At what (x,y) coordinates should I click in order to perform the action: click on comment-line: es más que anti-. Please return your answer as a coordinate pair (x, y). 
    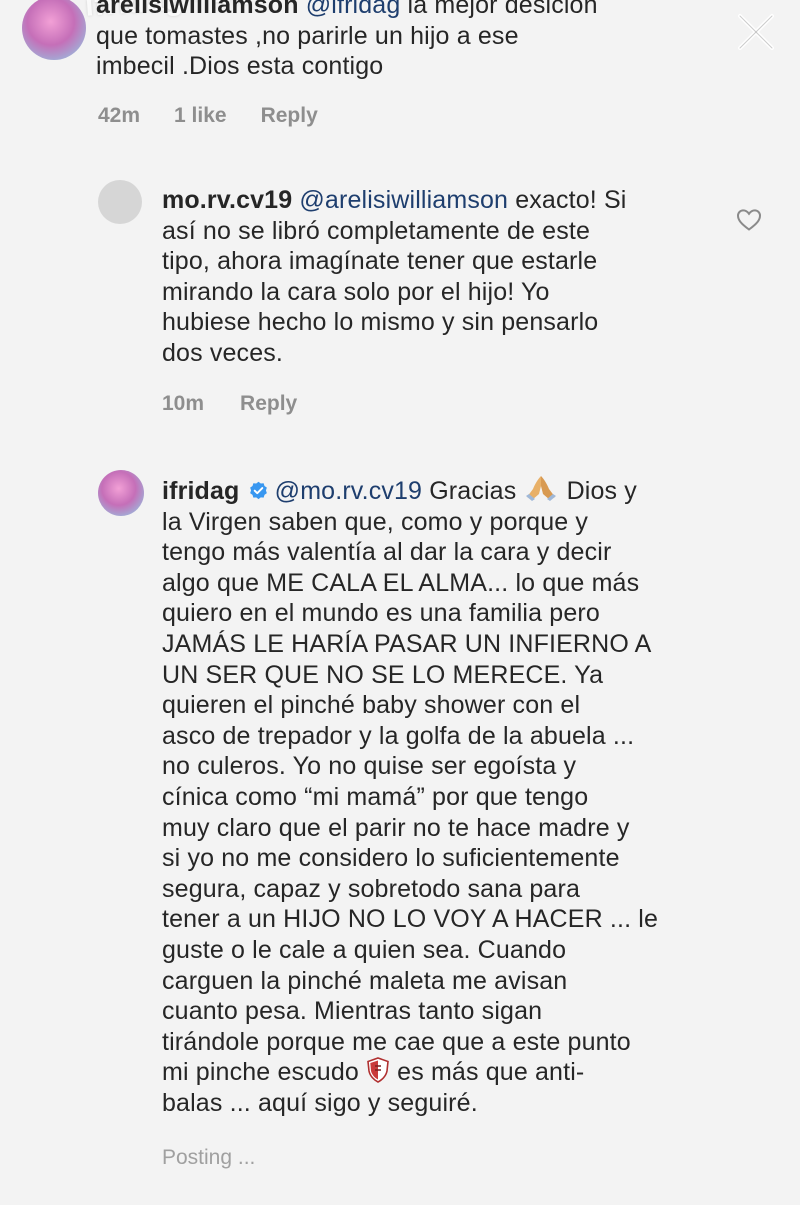
    Looking at the image, I should click on (487, 1072).